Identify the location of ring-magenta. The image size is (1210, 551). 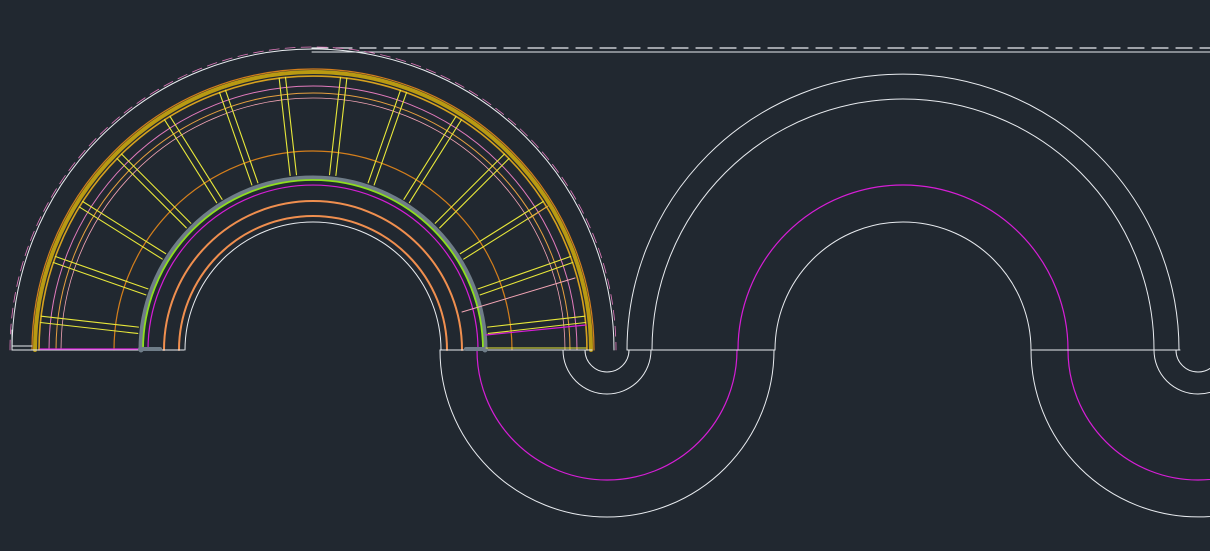
(313, 267).